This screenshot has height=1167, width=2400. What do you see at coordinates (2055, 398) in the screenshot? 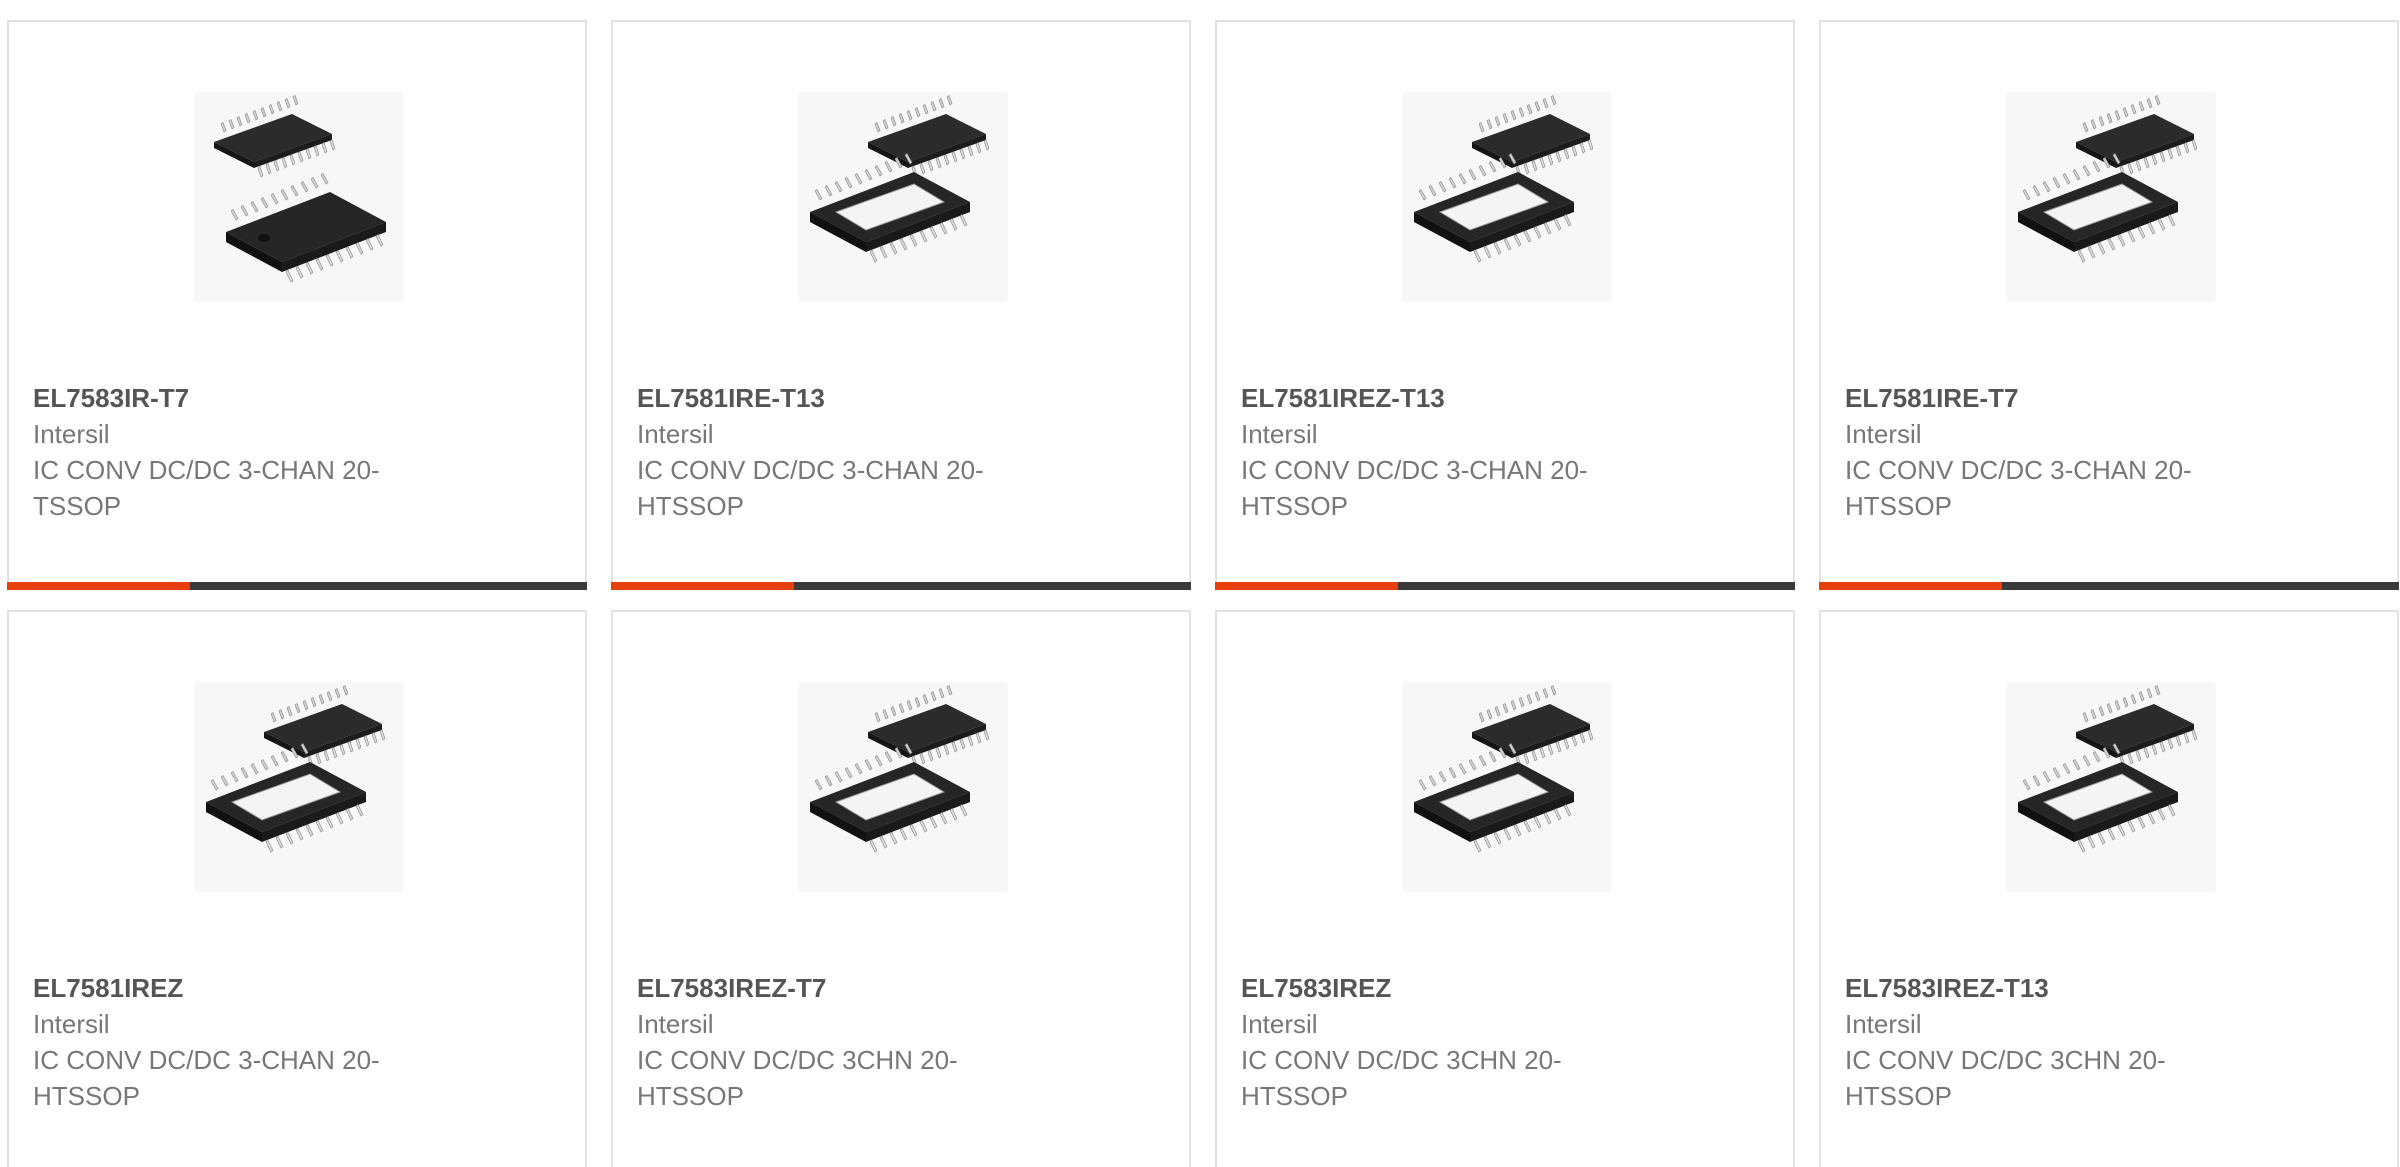
I see `part-number-link: EL7581IRE-T7` at bounding box center [2055, 398].